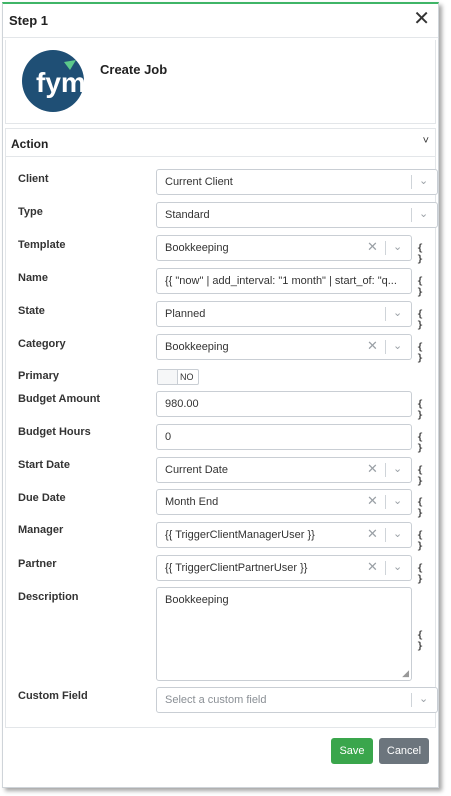 The height and width of the screenshot is (796, 451). I want to click on client-select: Current Client ⌄, so click(297, 182).